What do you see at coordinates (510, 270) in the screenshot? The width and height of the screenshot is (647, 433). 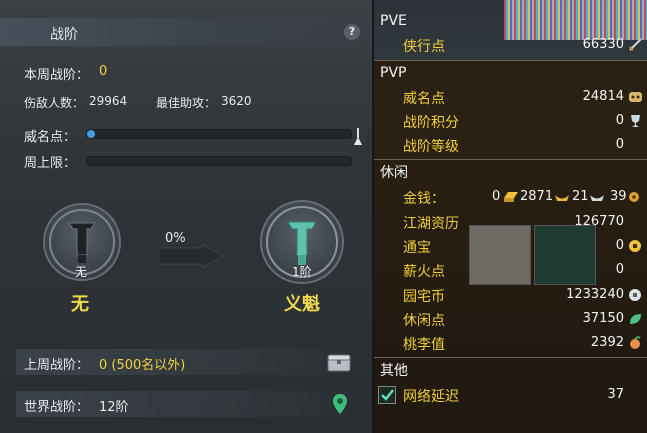 I see `leisure-row-2: 薪火点 0` at bounding box center [510, 270].